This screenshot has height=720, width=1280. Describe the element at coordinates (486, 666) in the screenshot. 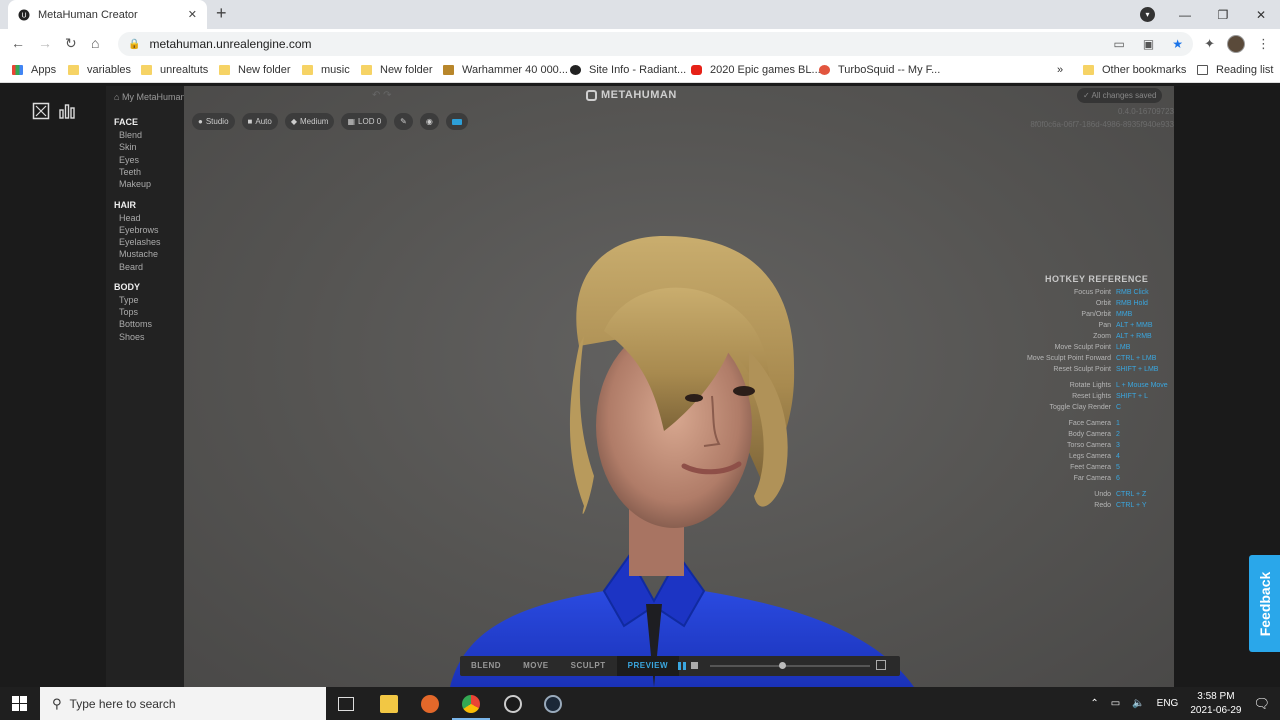

I see `mode-blend: BLEND` at that location.